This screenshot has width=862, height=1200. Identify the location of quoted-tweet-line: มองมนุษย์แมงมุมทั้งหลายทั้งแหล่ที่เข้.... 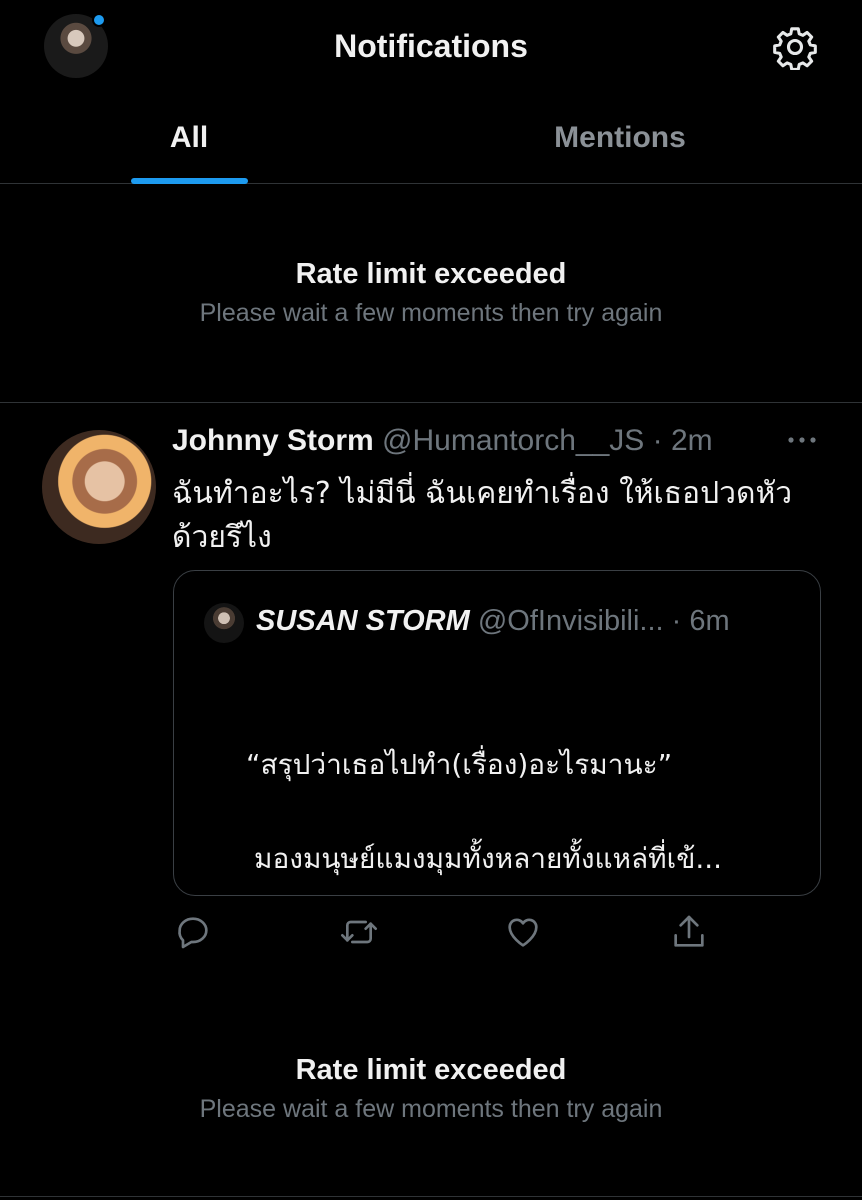
(488, 858).